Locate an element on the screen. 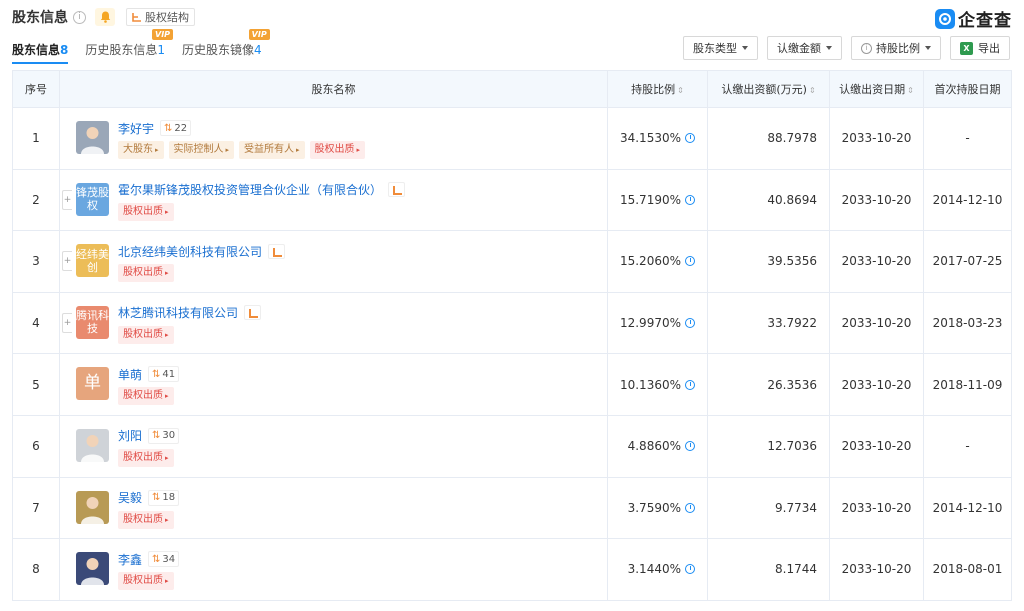 This screenshot has height=611, width=1024. col-header-date: 认缴出资日期 ⇕ is located at coordinates (876, 89).